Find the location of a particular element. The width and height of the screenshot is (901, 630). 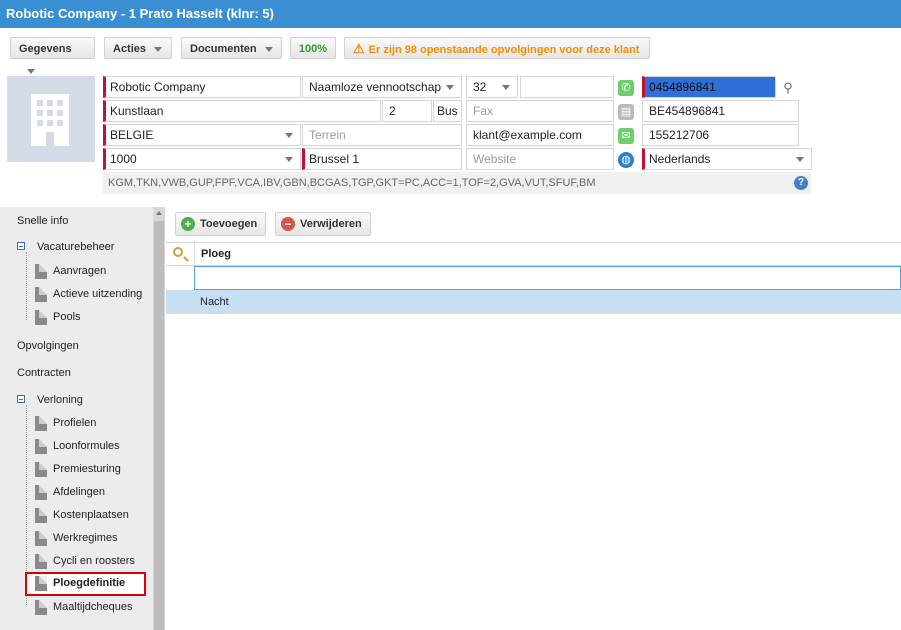

acties-label: Acties is located at coordinates (130, 49).